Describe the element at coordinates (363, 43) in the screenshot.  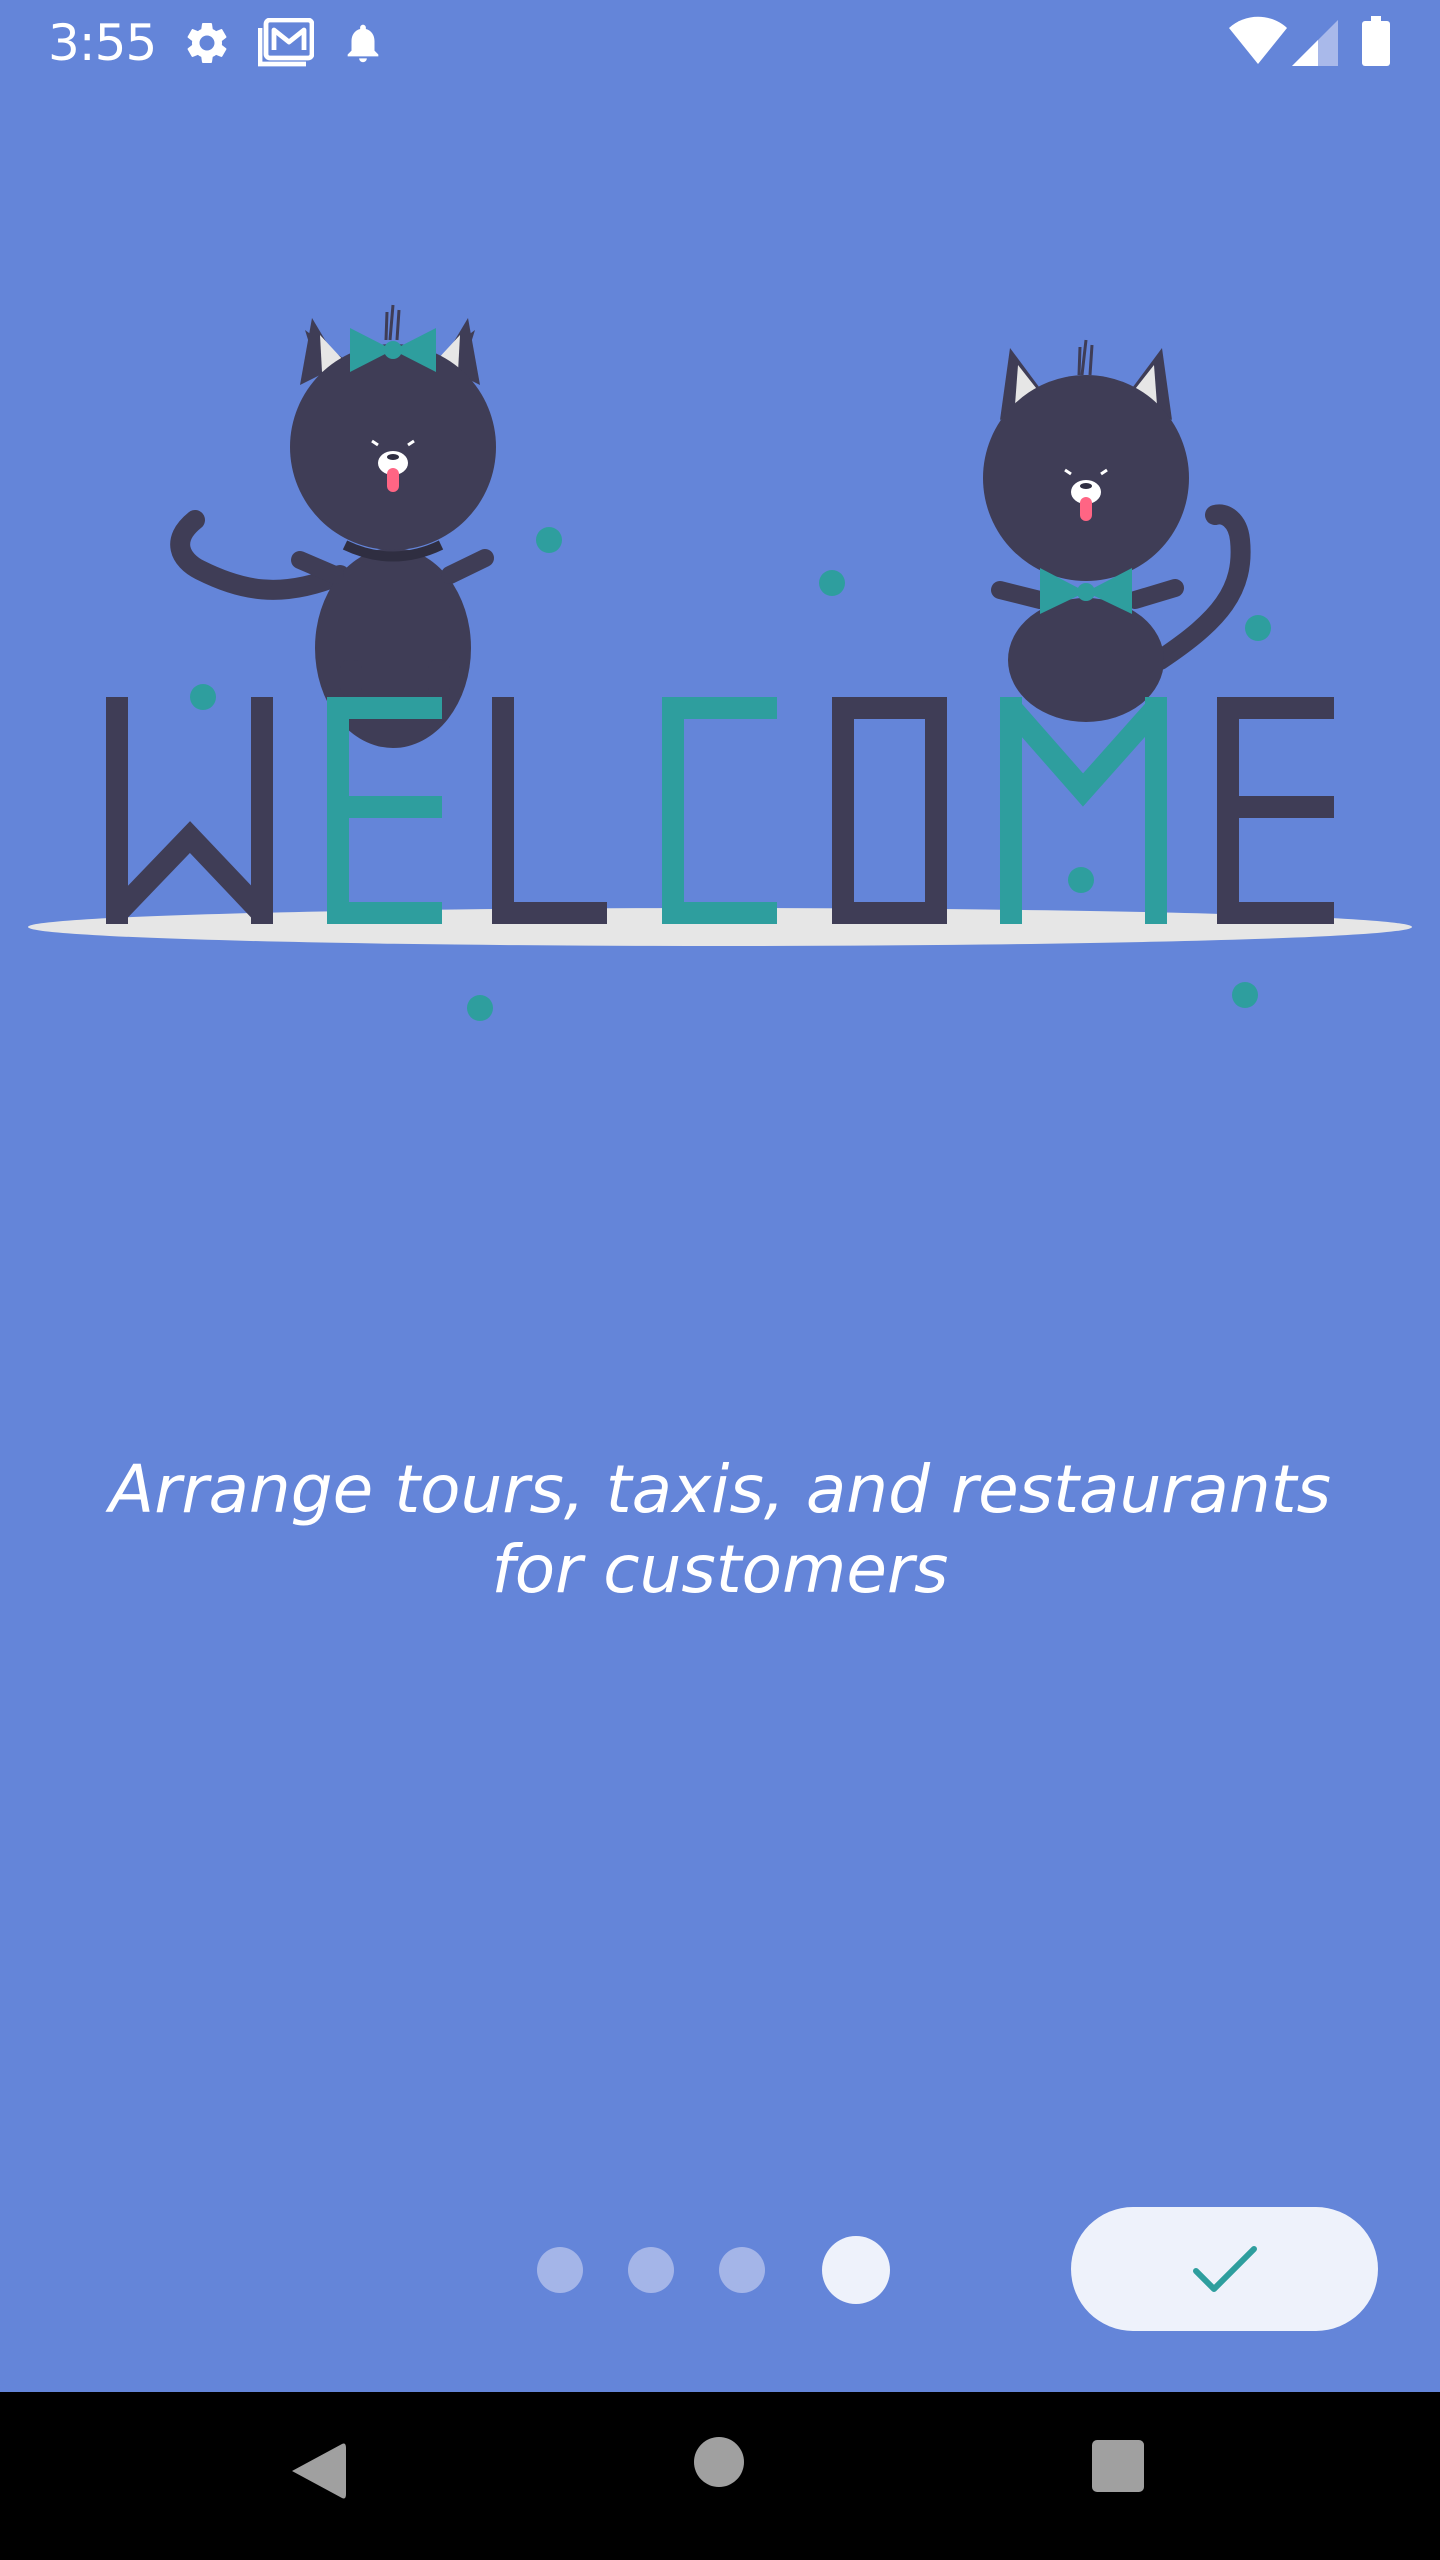
I see `bell-icon` at that location.